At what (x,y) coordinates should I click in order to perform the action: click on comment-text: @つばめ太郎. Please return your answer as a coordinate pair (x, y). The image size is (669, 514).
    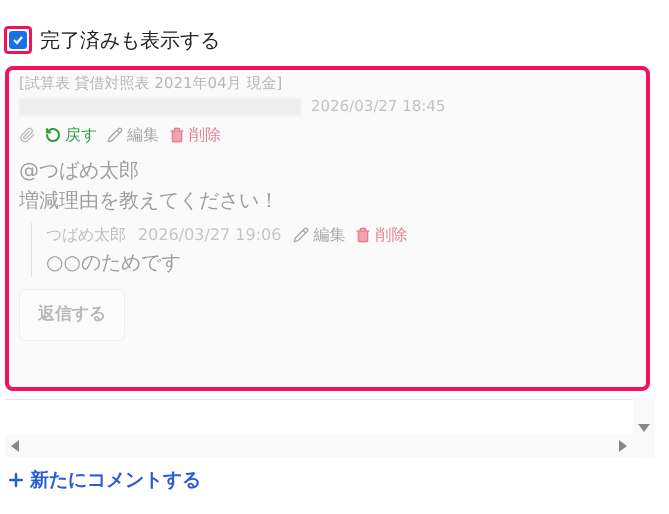
    Looking at the image, I should click on (79, 170).